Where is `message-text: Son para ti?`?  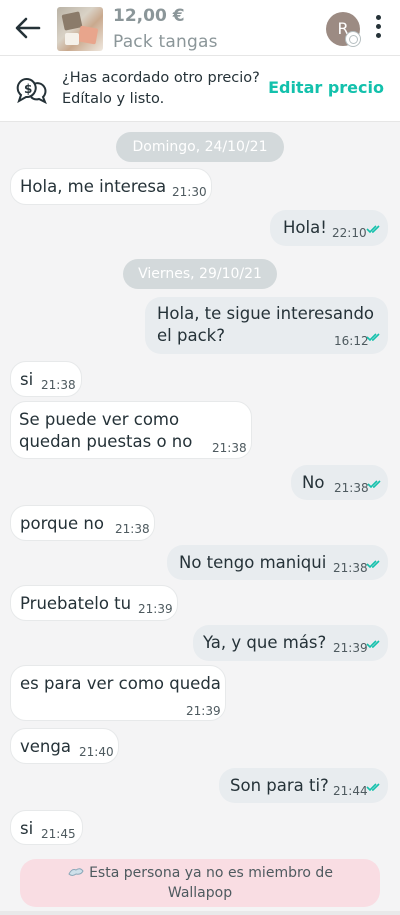 message-text: Son para ti? is located at coordinates (279, 785).